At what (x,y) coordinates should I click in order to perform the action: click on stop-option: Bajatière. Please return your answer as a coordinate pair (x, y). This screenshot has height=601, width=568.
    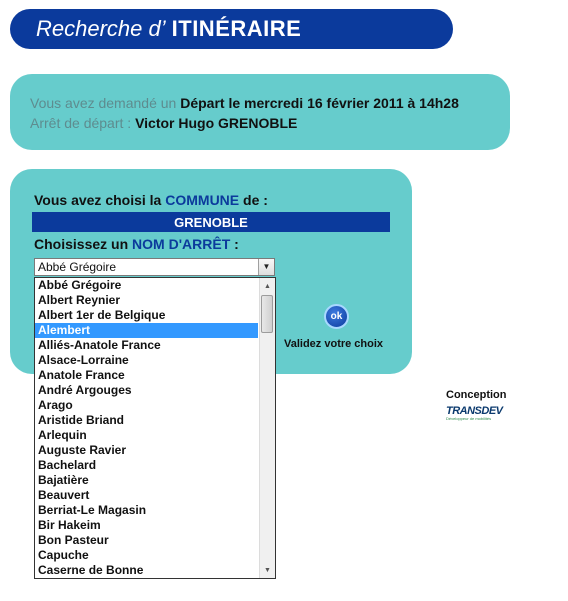
    Looking at the image, I should click on (146, 480).